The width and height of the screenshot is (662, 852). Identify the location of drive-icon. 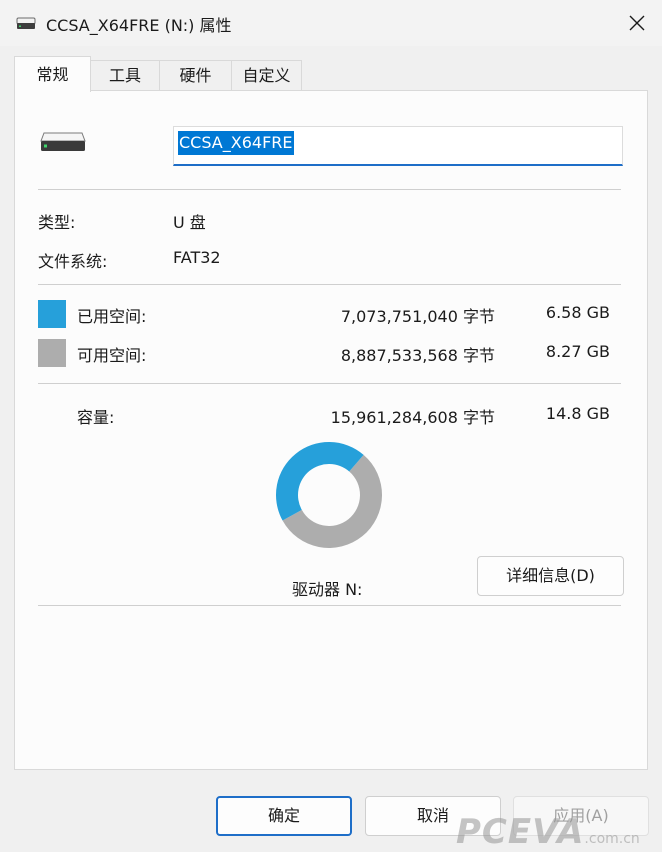
(26, 25).